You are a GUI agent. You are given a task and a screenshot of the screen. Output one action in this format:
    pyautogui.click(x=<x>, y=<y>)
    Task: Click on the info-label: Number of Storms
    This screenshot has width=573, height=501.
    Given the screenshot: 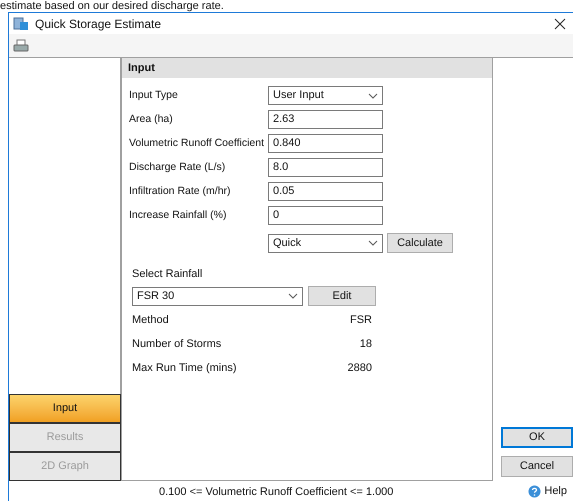 What is the action you would take?
    pyautogui.click(x=177, y=344)
    